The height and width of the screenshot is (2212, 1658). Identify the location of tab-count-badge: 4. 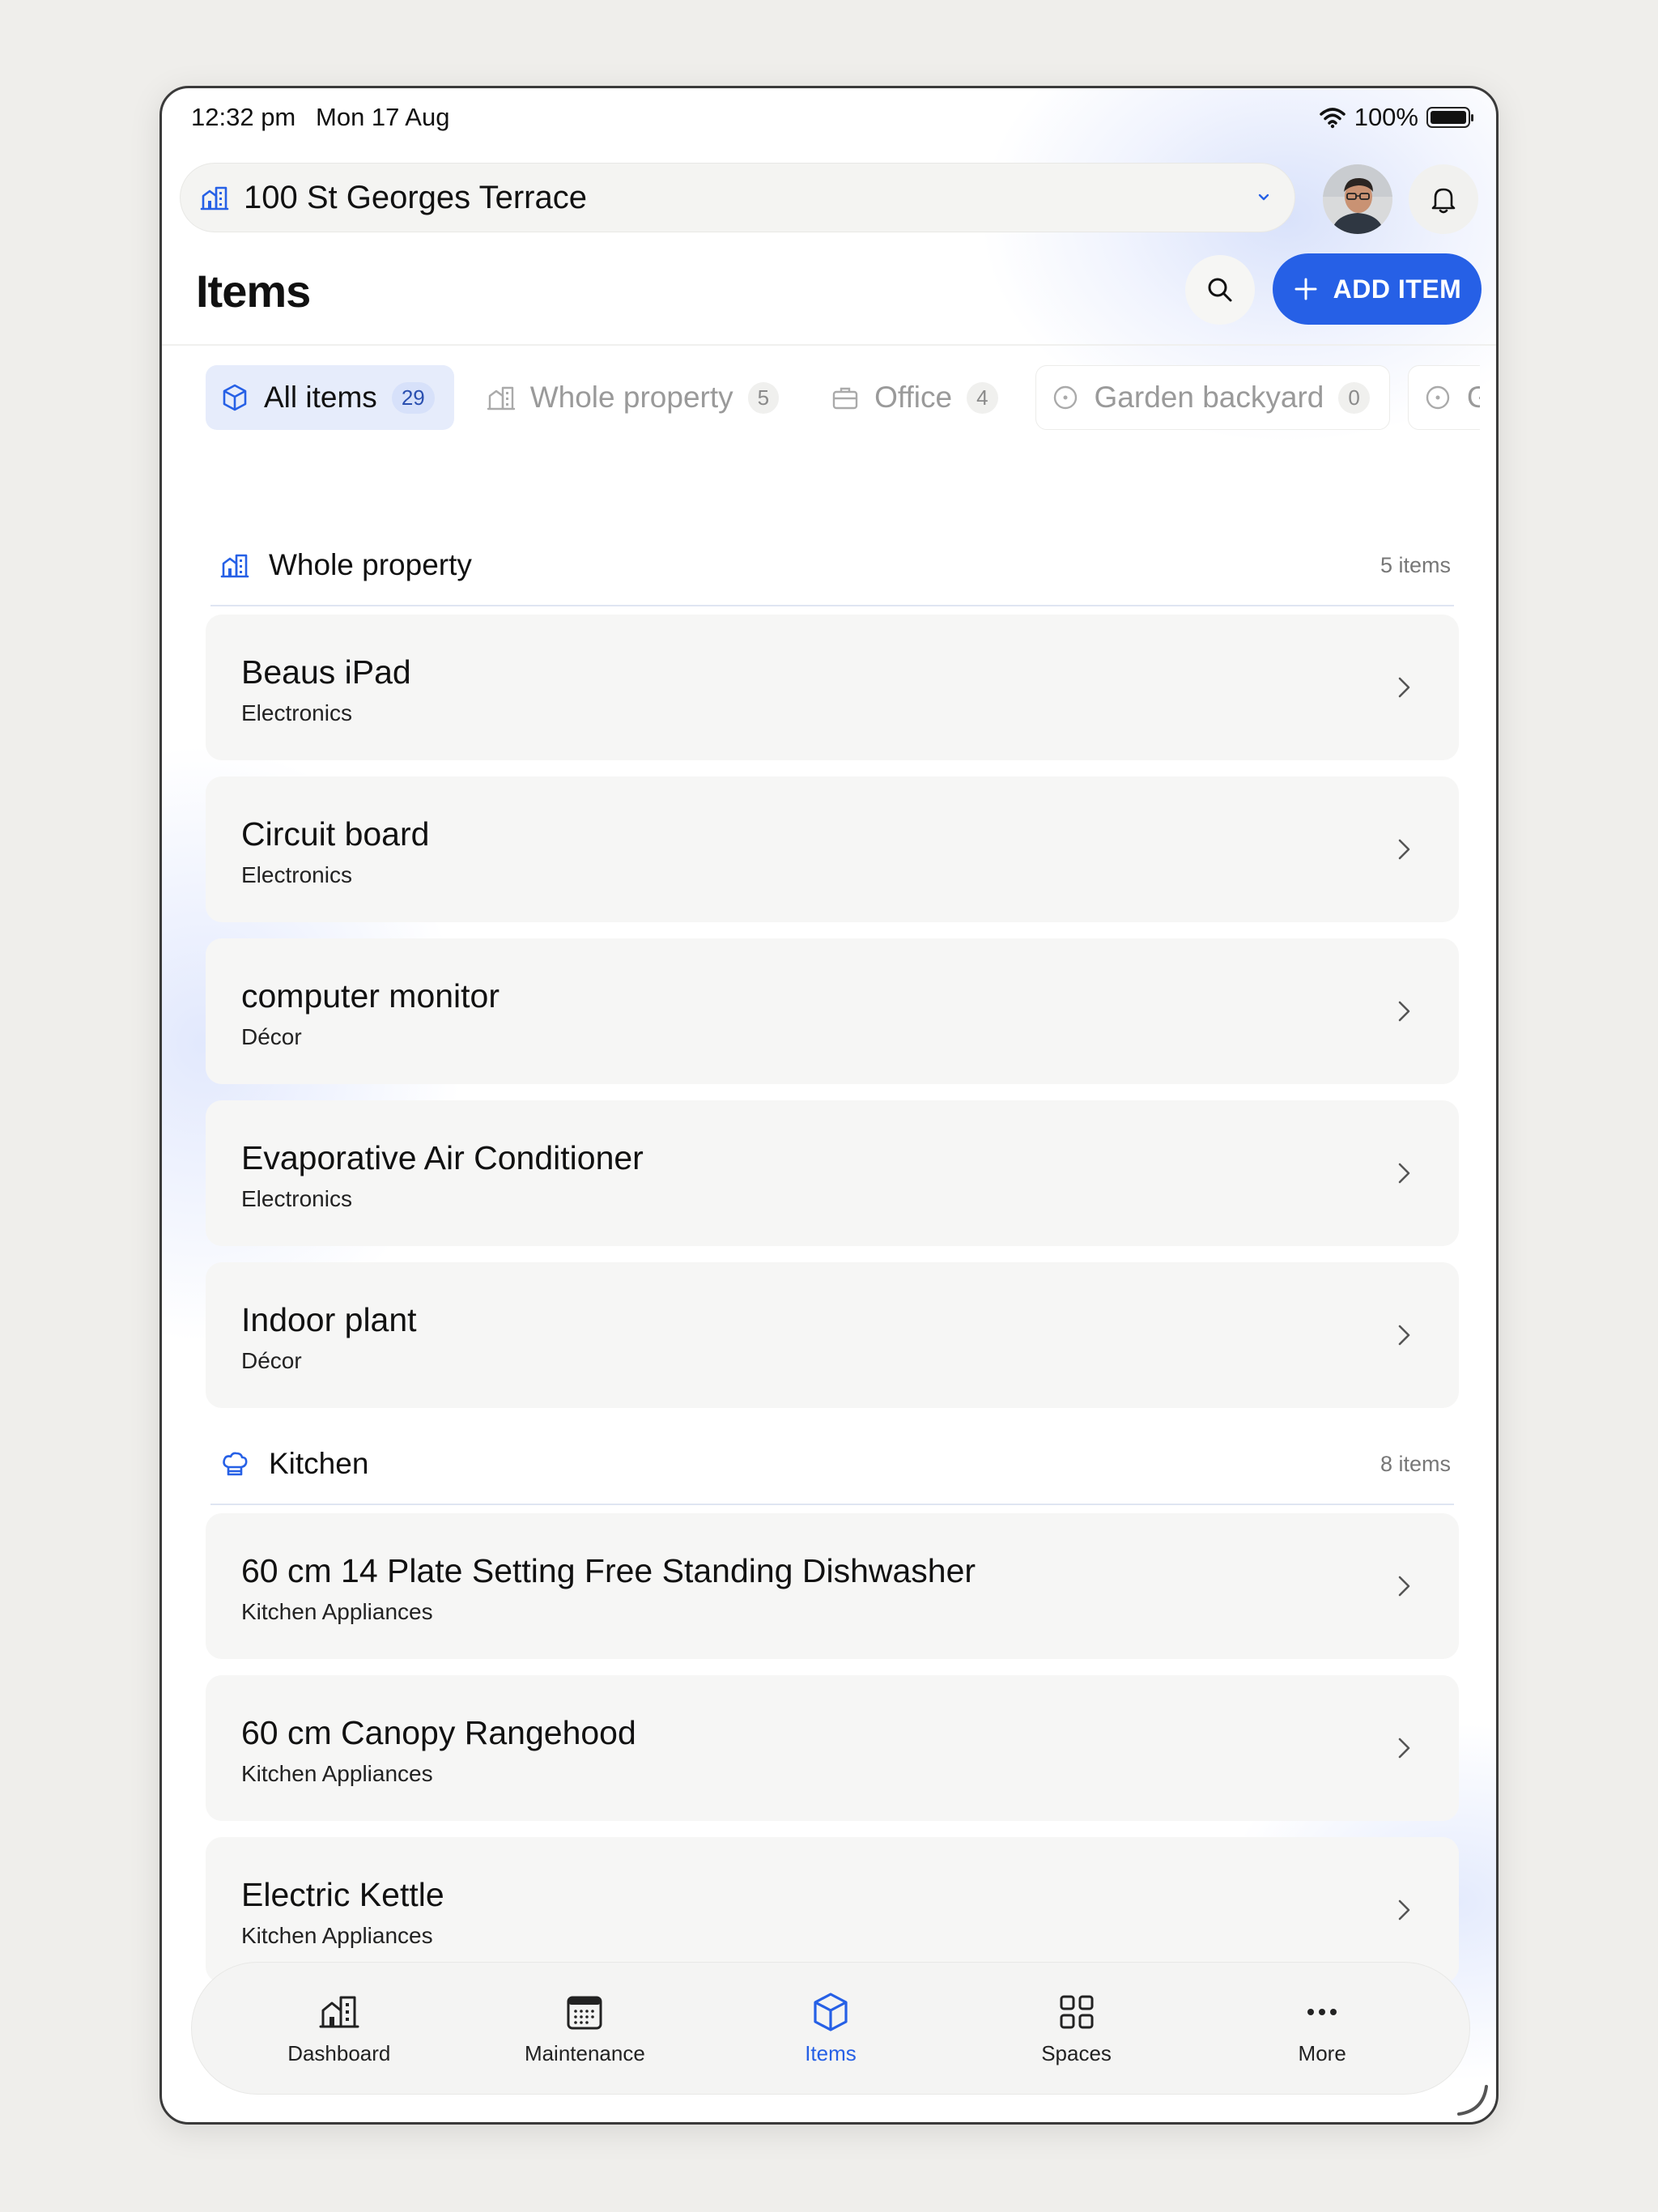
(982, 398).